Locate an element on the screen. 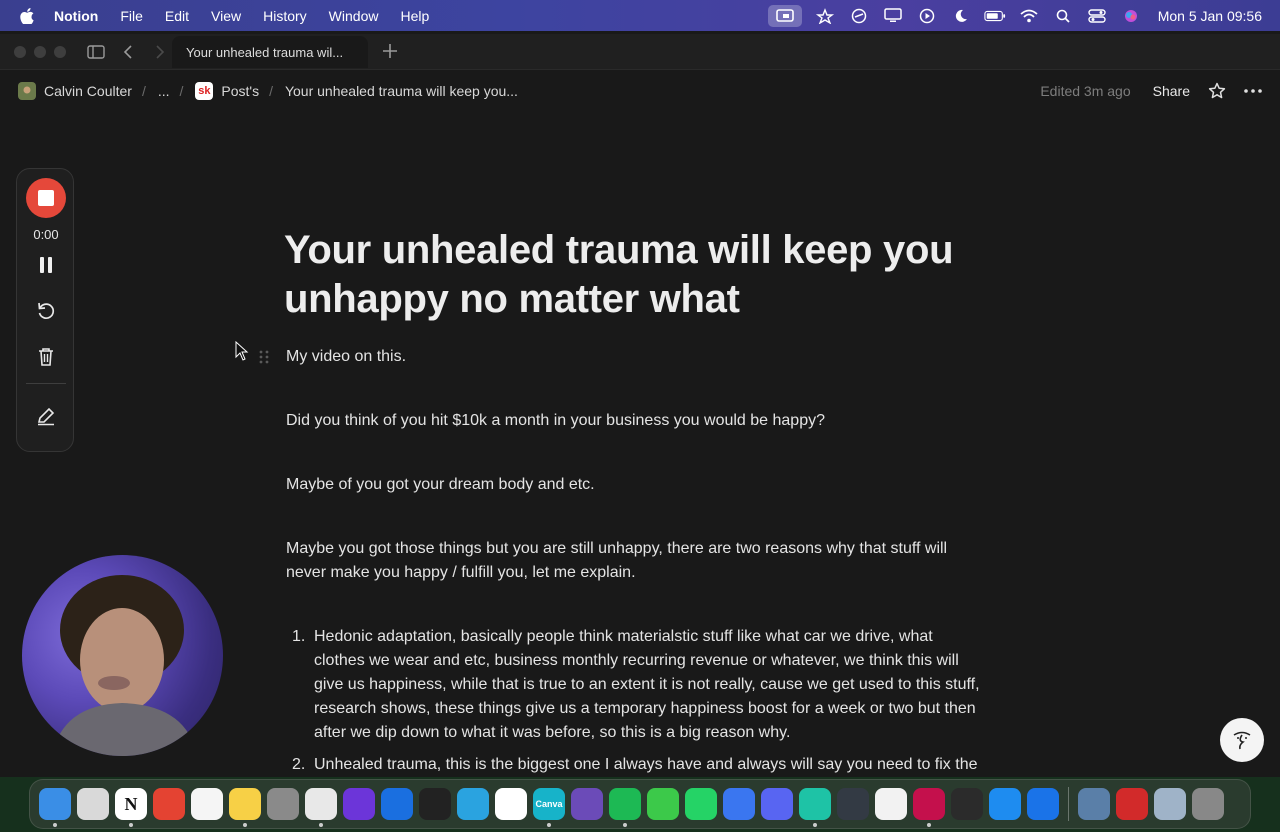  dock-app-discord is located at coordinates (777, 804).